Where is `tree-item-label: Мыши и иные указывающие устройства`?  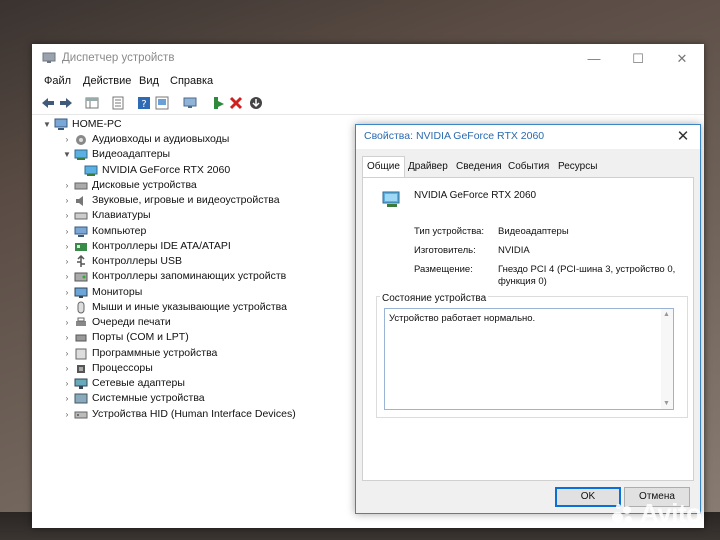 tree-item-label: Мыши и иные указывающие устройства is located at coordinates (189, 306).